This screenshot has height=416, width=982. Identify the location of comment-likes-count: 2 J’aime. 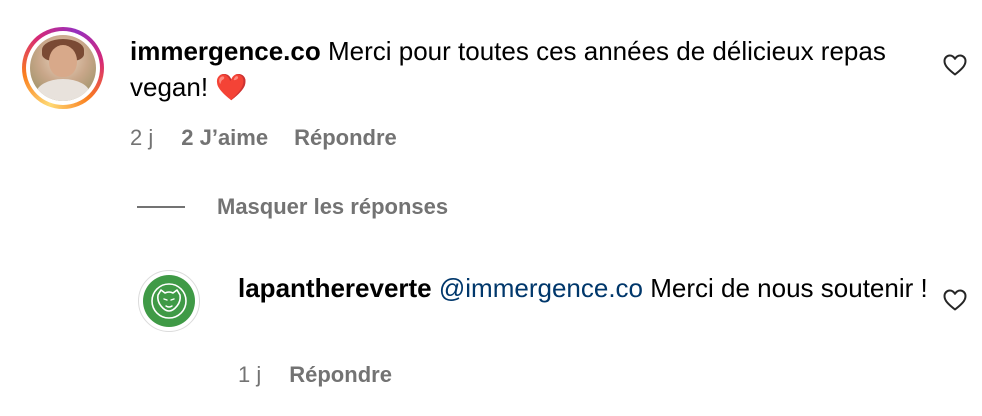
(224, 138).